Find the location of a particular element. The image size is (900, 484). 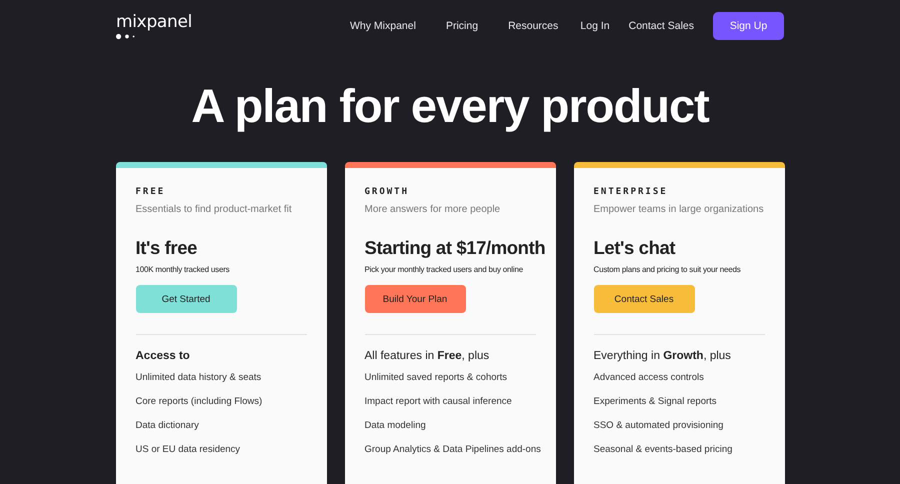

plan-button: Contact Sales is located at coordinates (644, 299).